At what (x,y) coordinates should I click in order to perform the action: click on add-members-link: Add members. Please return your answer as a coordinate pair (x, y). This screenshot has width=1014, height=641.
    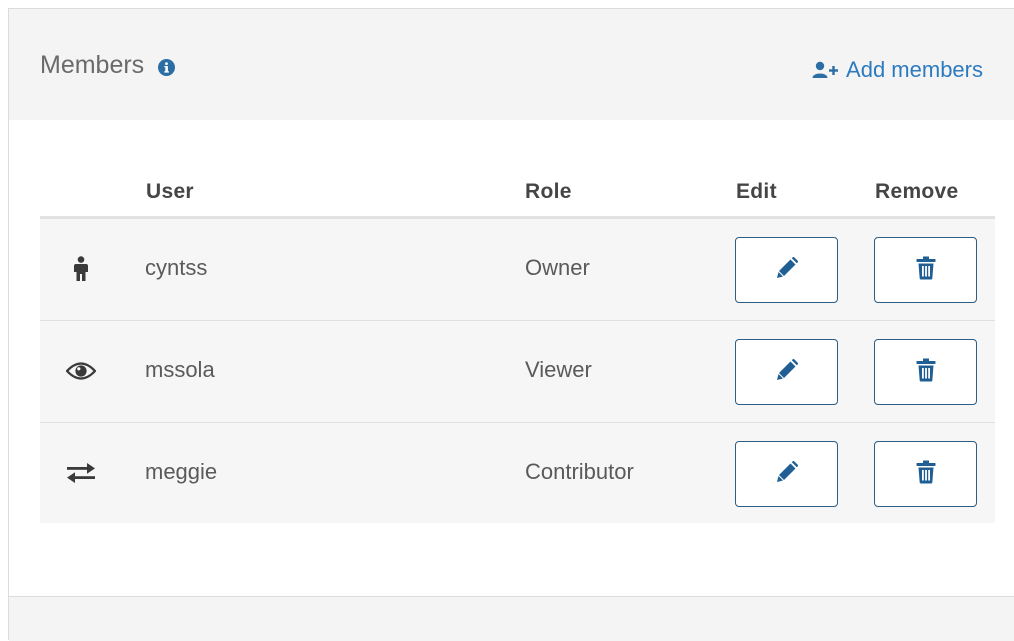
    Looking at the image, I should click on (897, 70).